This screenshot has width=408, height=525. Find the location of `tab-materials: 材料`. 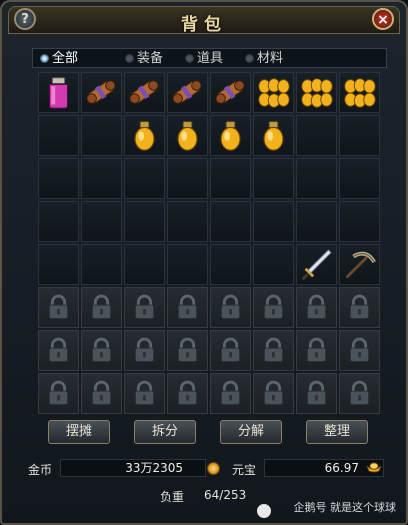

tab-materials: 材料 is located at coordinates (263, 58).